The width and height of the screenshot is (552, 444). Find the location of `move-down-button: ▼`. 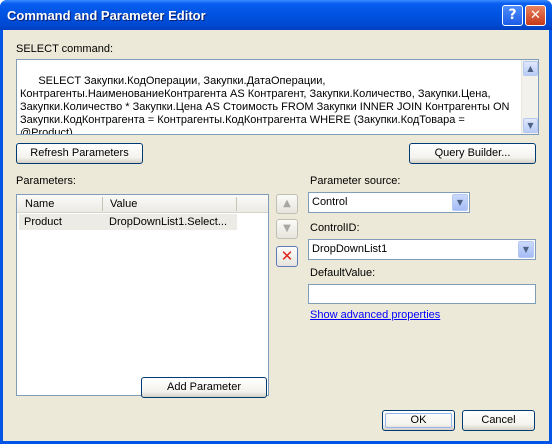

move-down-button: ▼ is located at coordinates (287, 229).